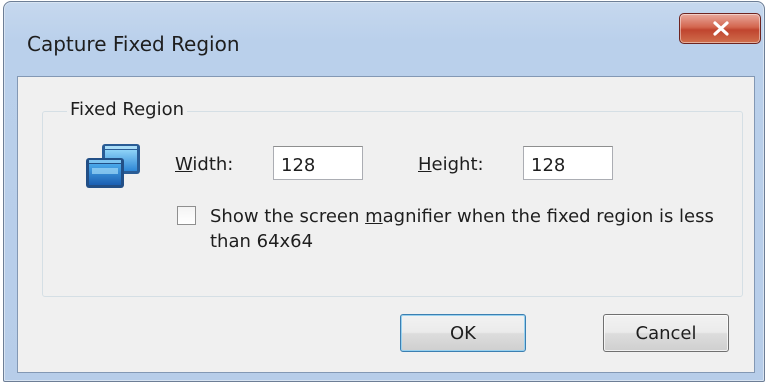 Image resolution: width=770 pixels, height=387 pixels. What do you see at coordinates (127, 109) in the screenshot?
I see `fixed-region-group-label: Fixed Region` at bounding box center [127, 109].